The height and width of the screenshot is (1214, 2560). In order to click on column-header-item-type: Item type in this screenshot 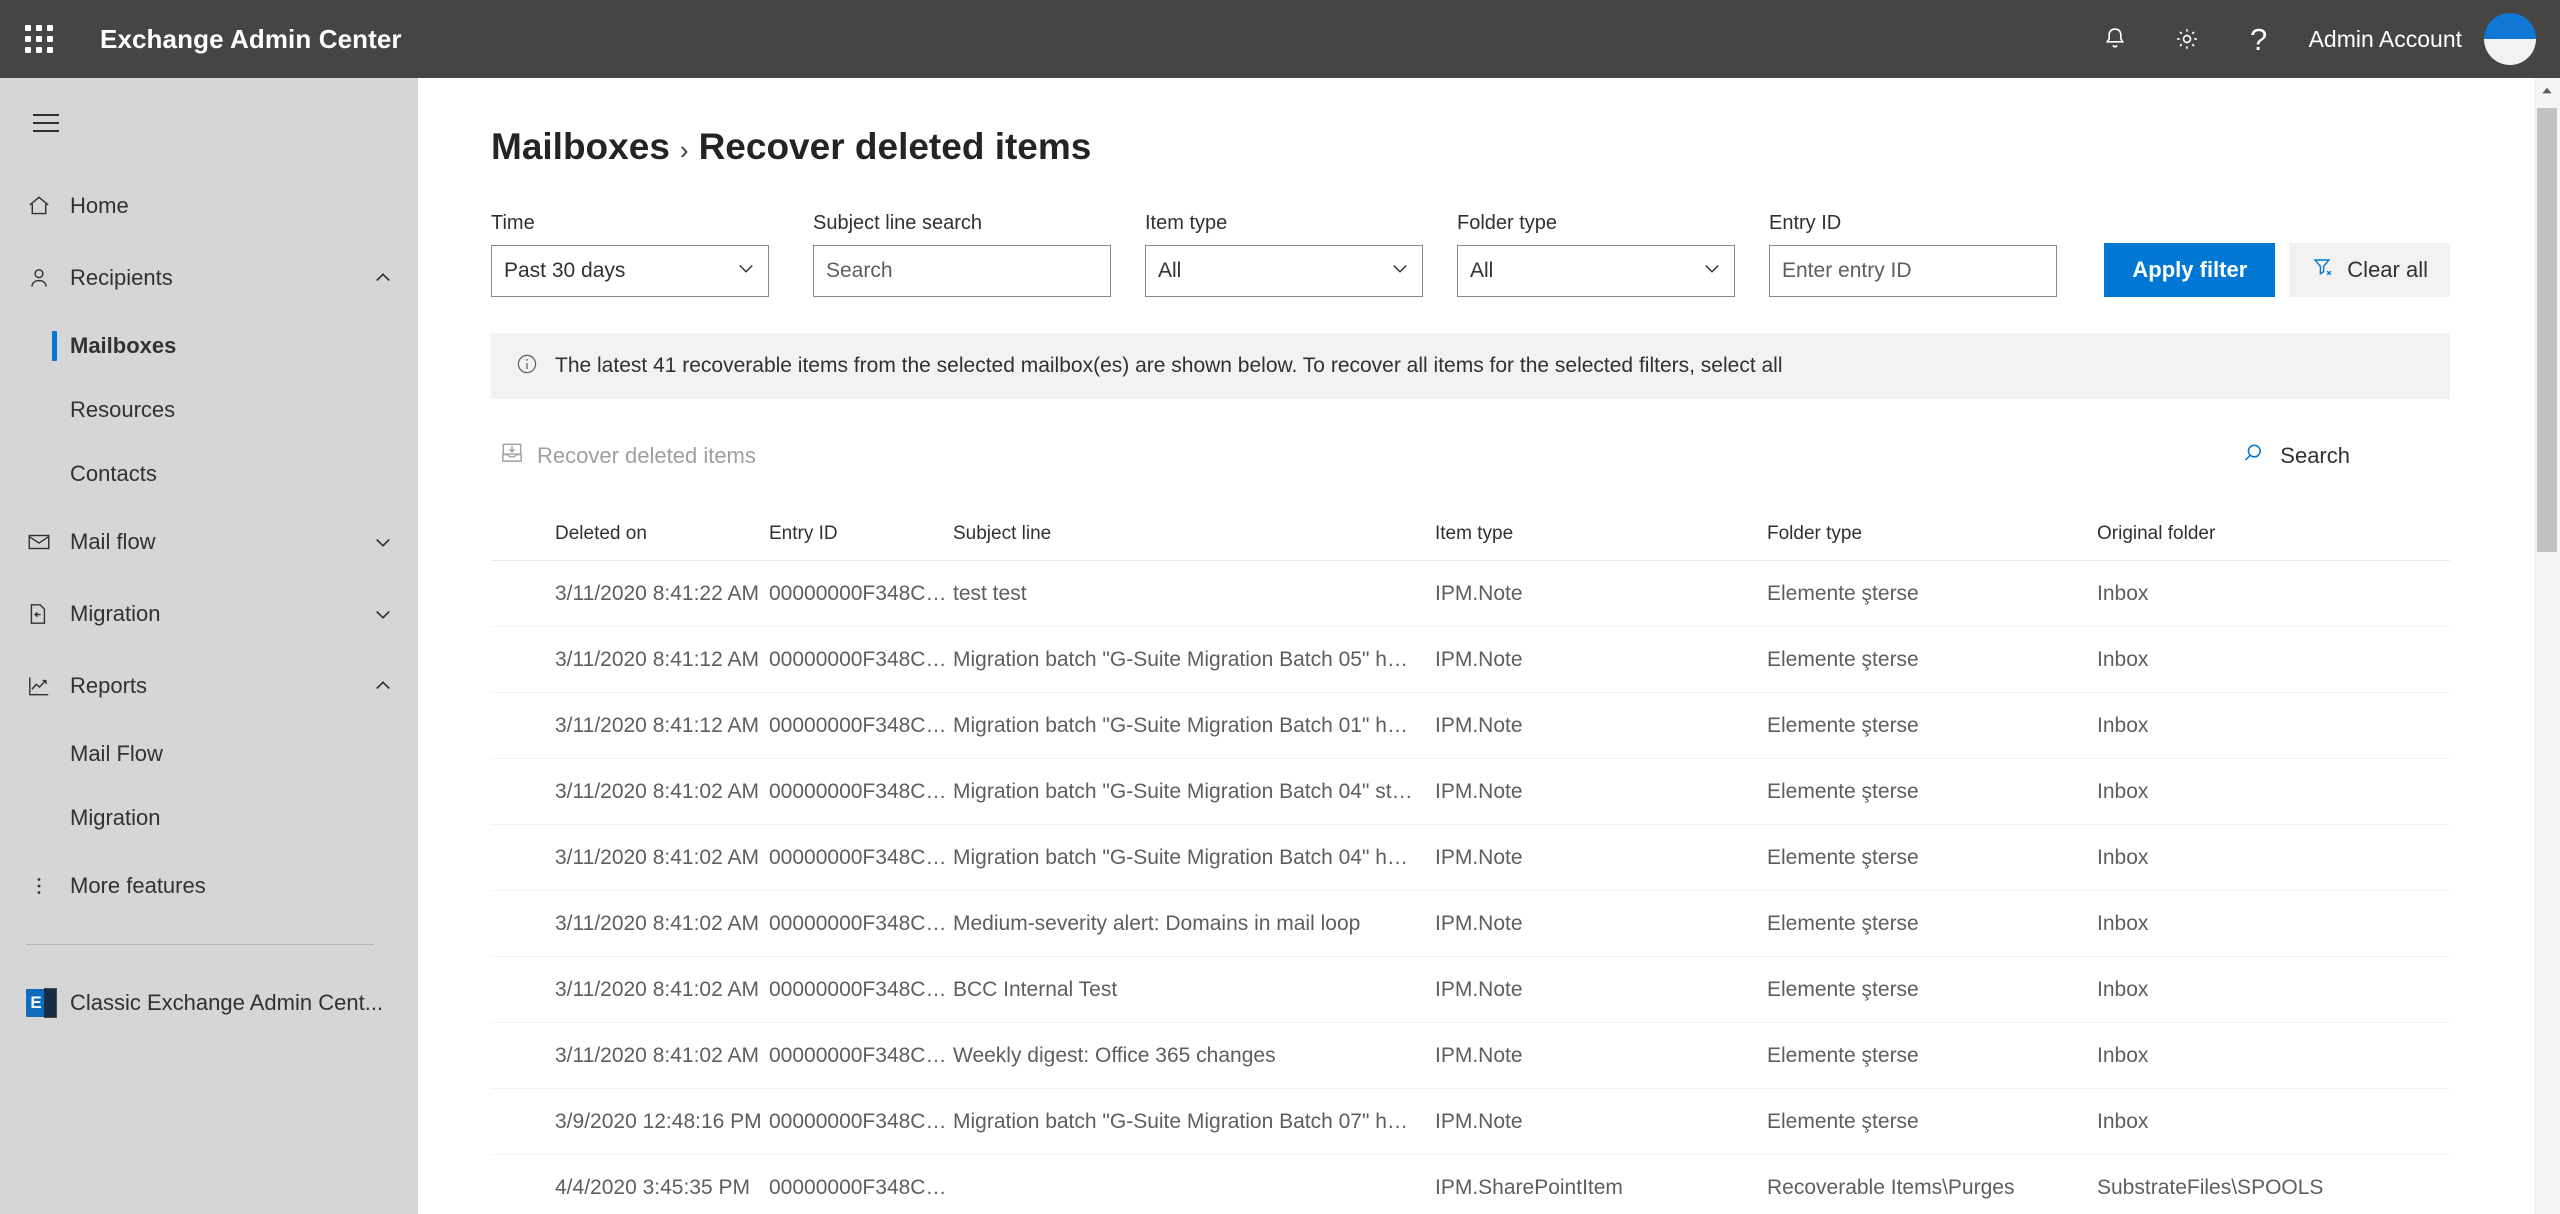, I will do `click(1601, 534)`.